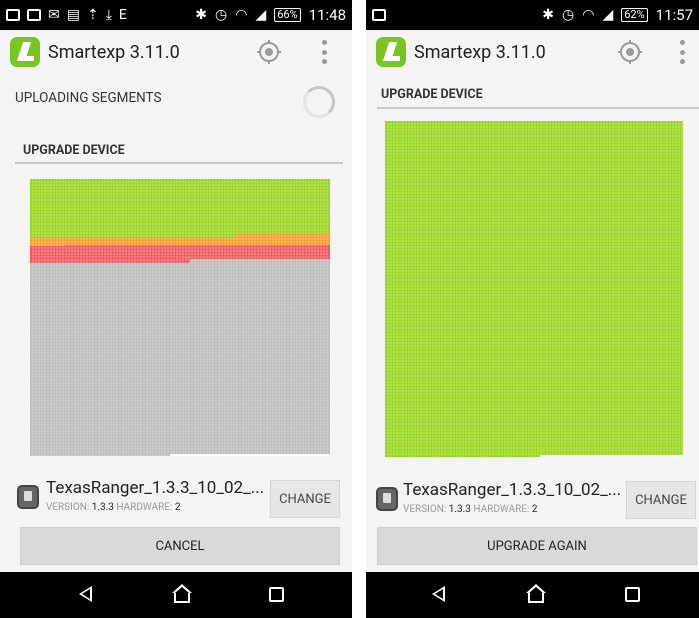  Describe the element at coordinates (327, 15) in the screenshot. I see `status-time: 11:48` at that location.